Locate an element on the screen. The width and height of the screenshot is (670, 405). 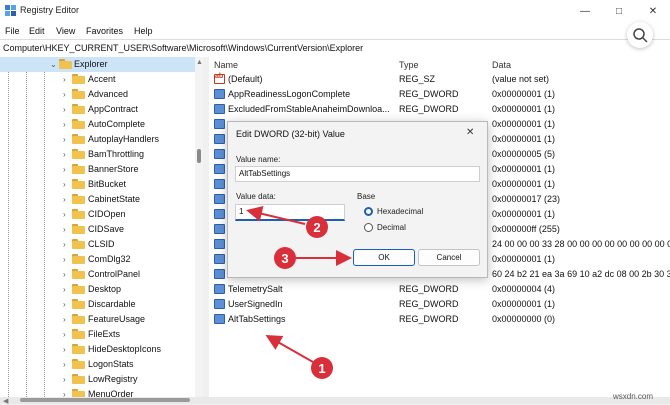
annotation-badge-3: 3 is located at coordinates (285, 258).